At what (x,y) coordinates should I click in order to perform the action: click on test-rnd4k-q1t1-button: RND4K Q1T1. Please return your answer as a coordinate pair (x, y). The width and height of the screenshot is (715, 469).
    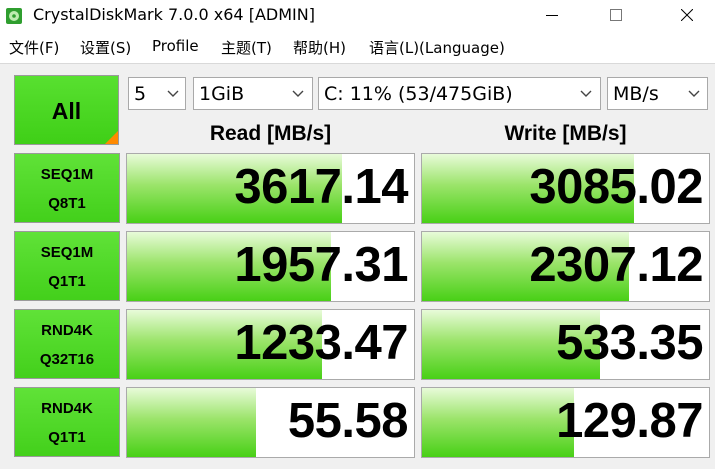
    Looking at the image, I should click on (67, 422).